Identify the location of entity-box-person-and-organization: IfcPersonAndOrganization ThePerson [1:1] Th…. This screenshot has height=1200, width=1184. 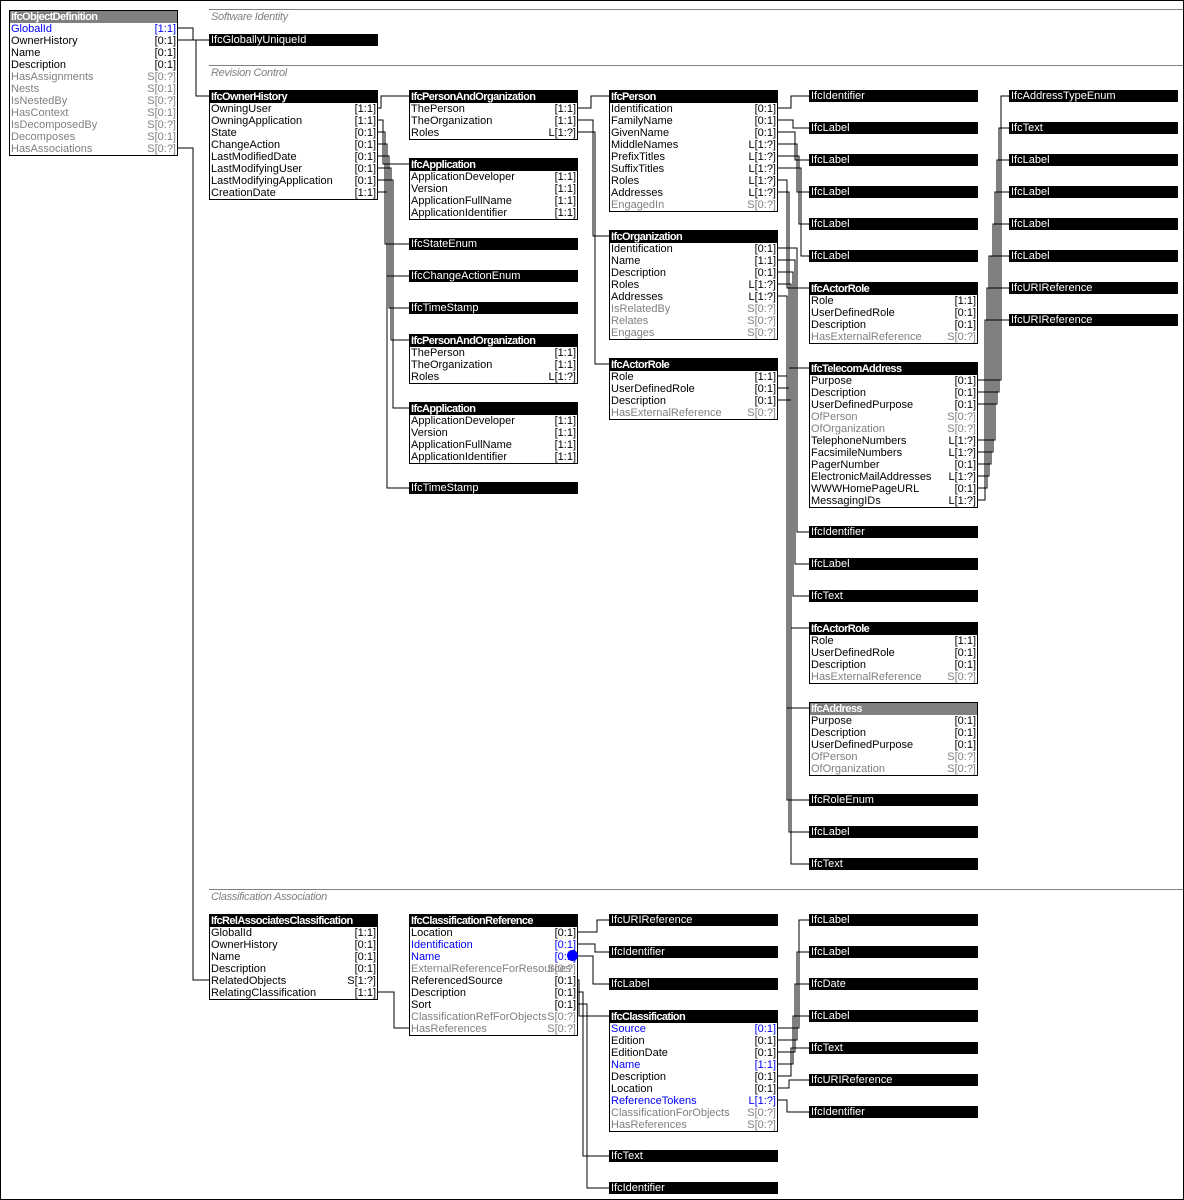
(493, 115).